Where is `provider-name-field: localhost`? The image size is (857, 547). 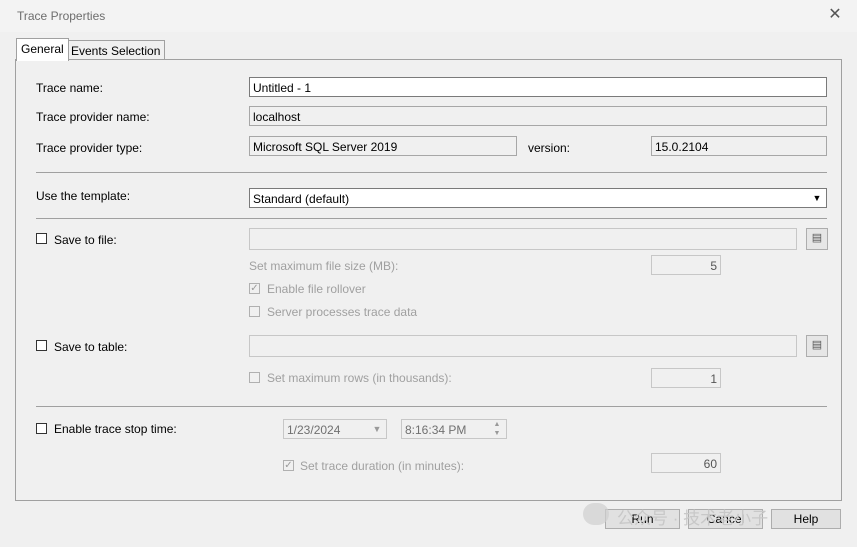
provider-name-field: localhost is located at coordinates (538, 116).